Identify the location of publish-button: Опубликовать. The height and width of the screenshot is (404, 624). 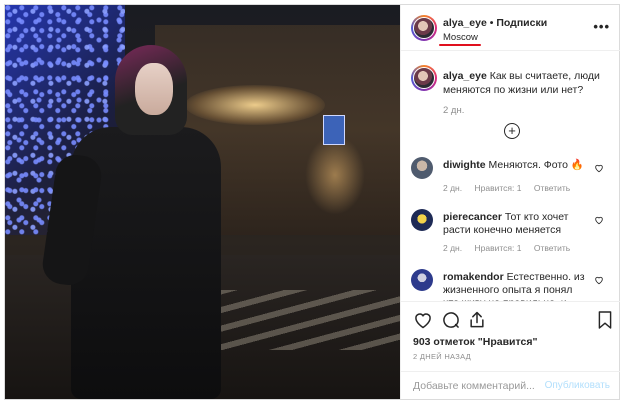
(577, 385).